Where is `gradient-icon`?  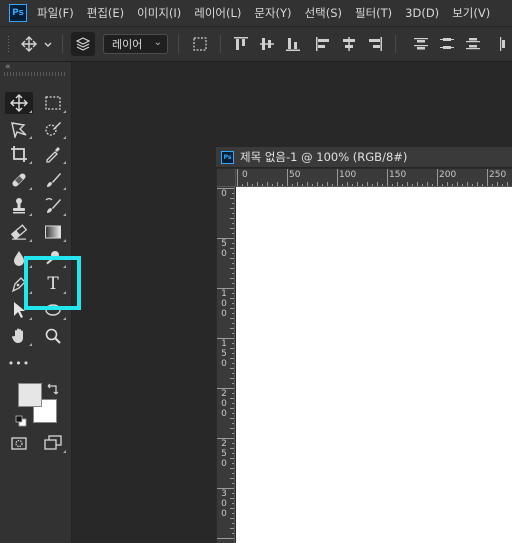 gradient-icon is located at coordinates (53, 232).